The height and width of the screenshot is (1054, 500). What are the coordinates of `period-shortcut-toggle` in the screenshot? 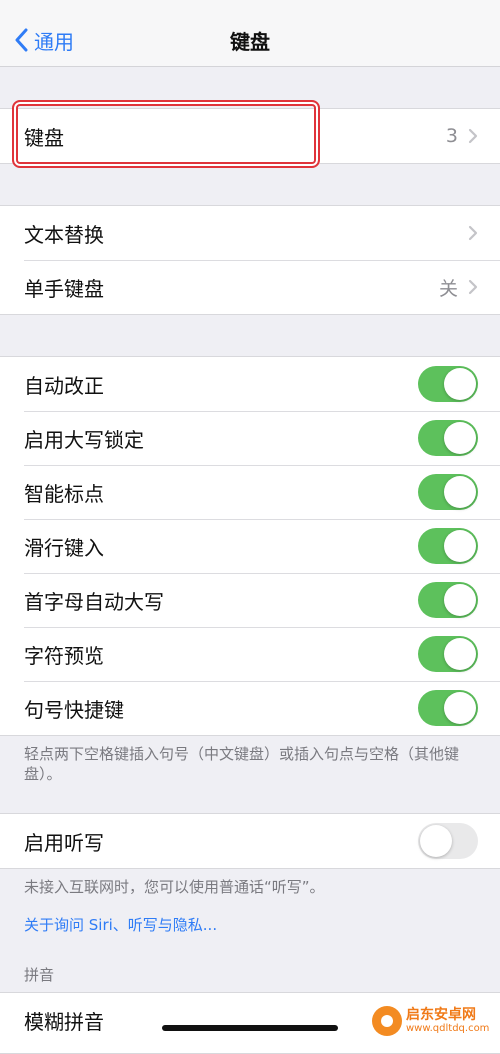 It's located at (448, 708).